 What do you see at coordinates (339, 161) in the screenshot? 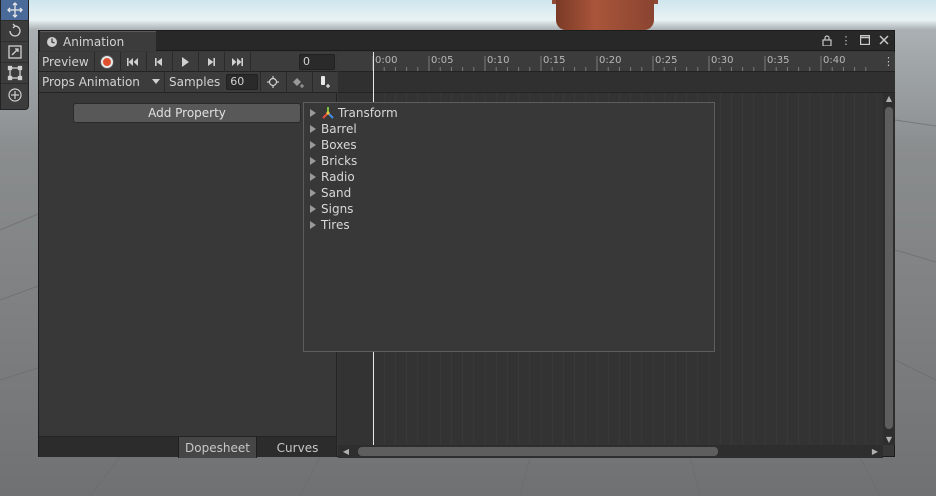
I see `popup-item-label: Bricks` at bounding box center [339, 161].